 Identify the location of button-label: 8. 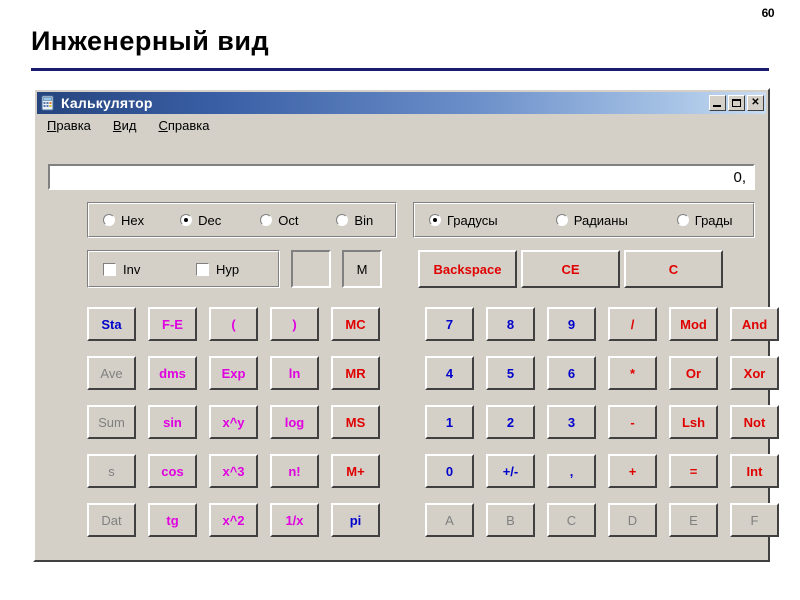
(510, 324).